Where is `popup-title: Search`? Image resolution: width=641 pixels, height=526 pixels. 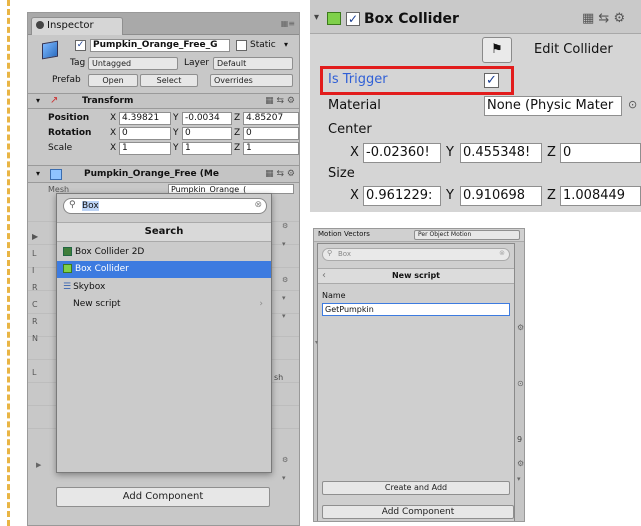 popup-title: Search is located at coordinates (164, 231).